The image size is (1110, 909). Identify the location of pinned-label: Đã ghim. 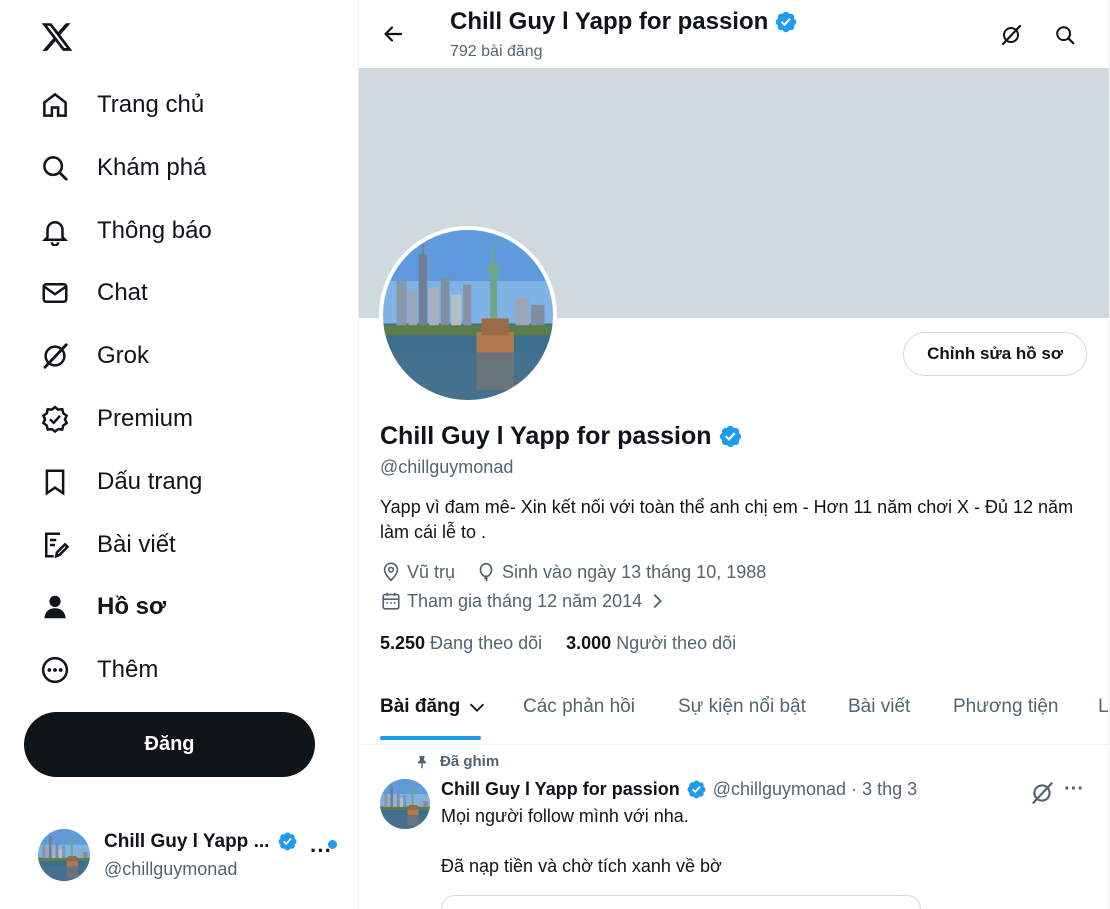
(470, 761).